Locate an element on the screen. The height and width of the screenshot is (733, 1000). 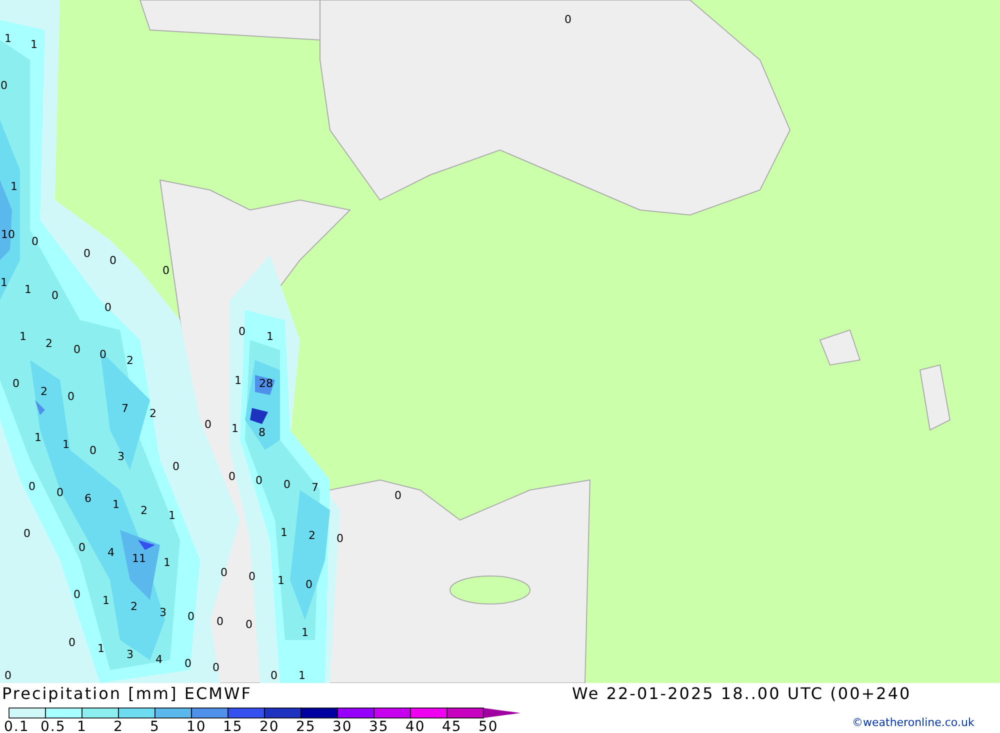
tick-label: 50 is located at coordinates (488, 726).